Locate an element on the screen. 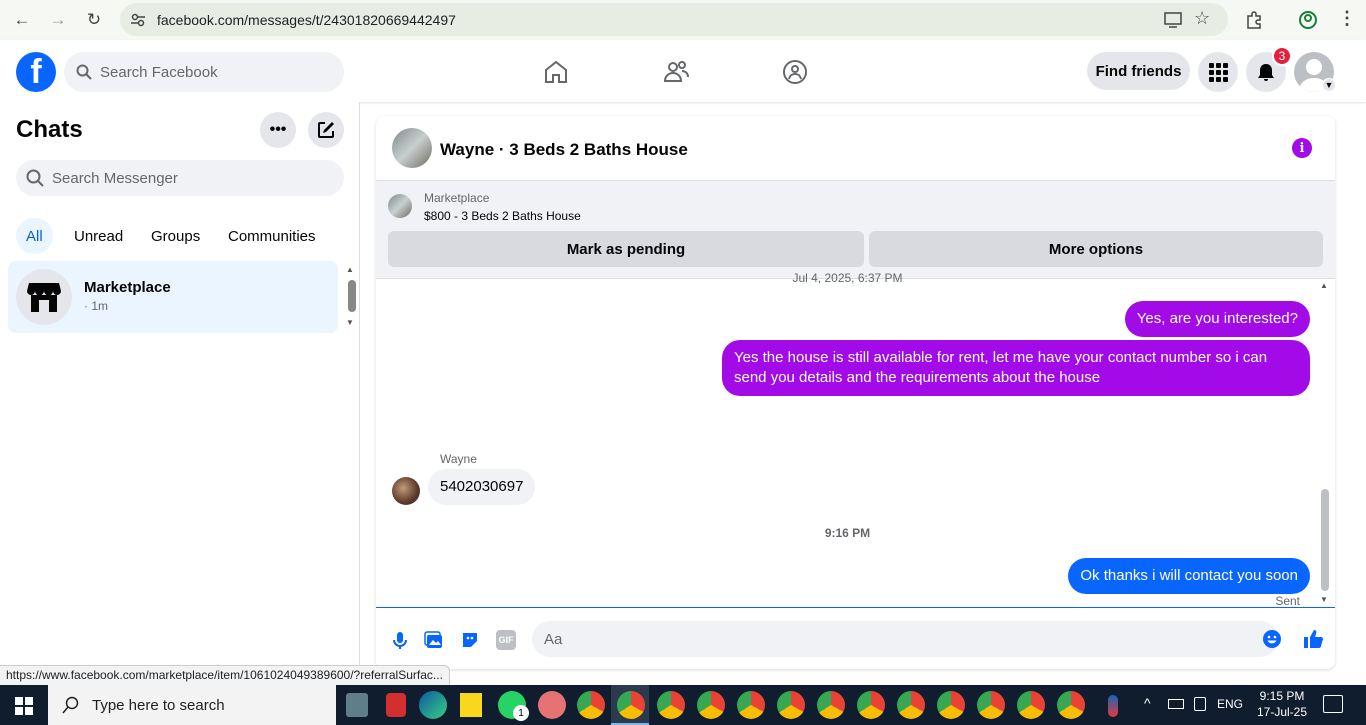 The image size is (1366, 725). wayne-avatar is located at coordinates (406, 491).